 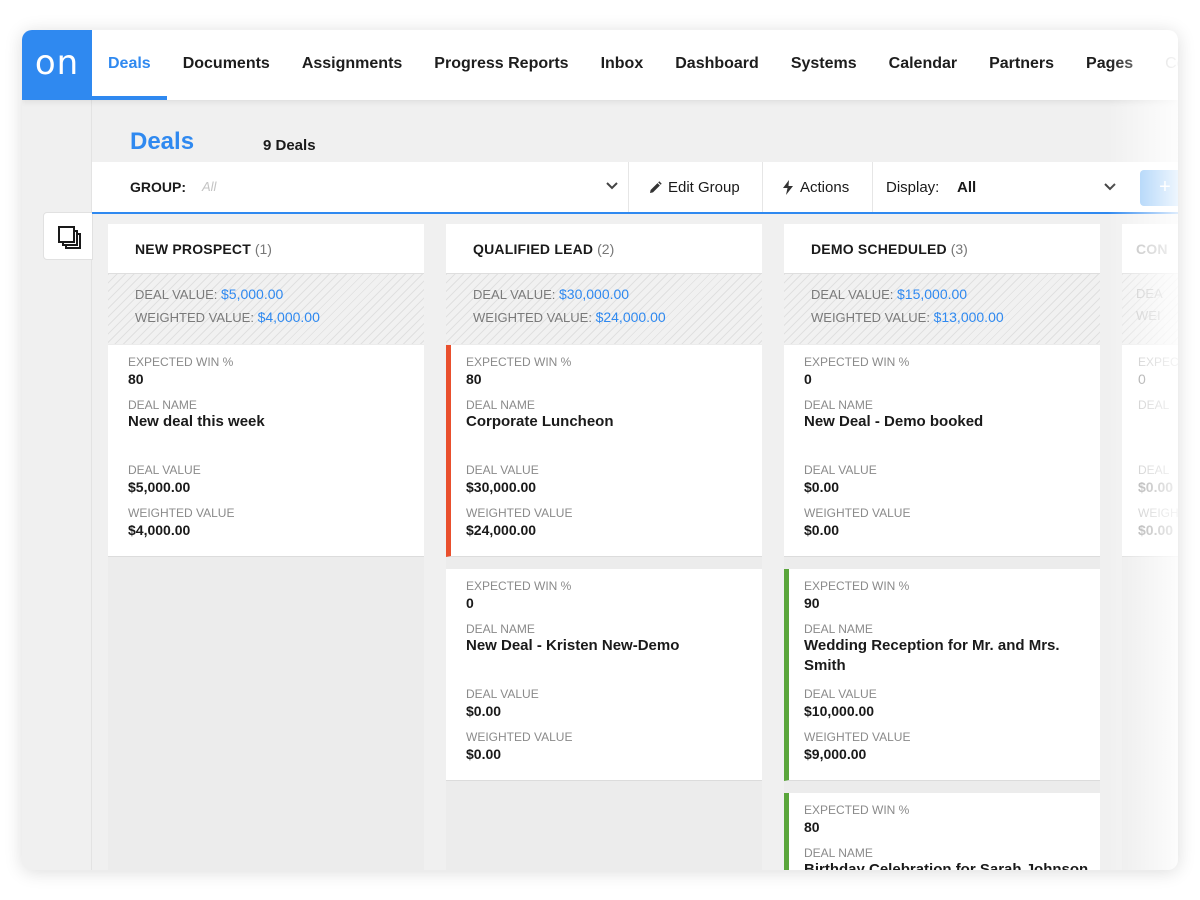 What do you see at coordinates (501, 530) in the screenshot?
I see `weighted-value: $24,000.00` at bounding box center [501, 530].